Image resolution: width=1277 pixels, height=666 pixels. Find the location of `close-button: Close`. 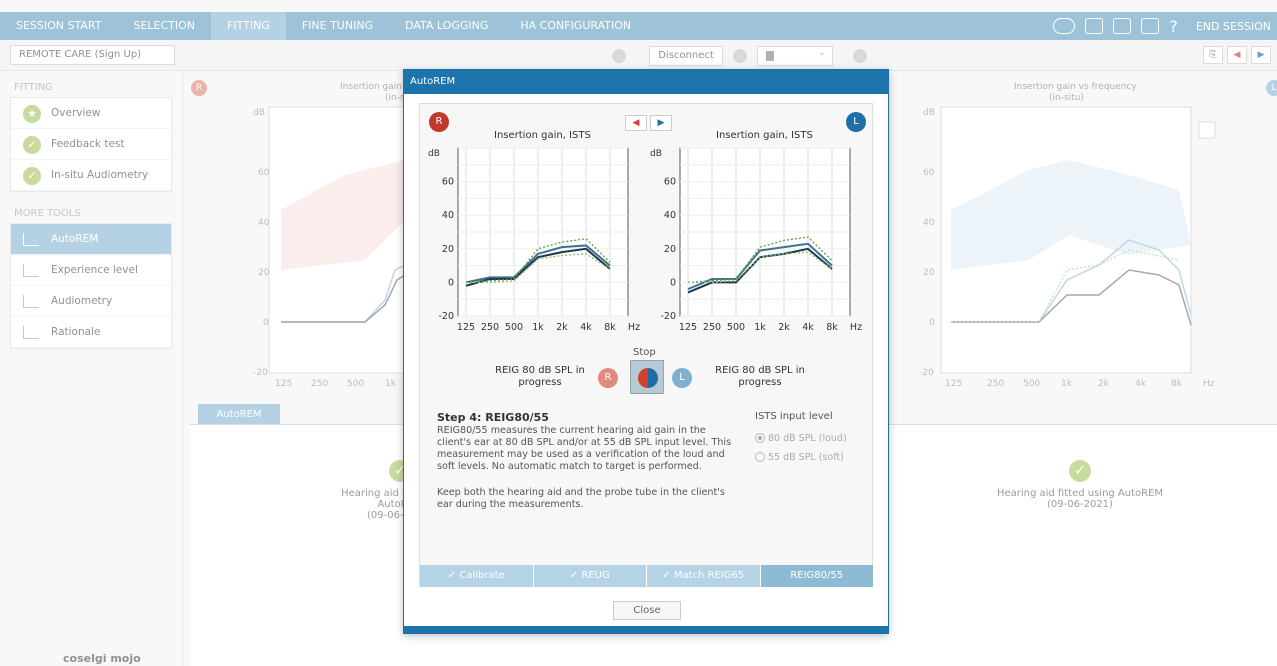

close-button: Close is located at coordinates (647, 610).